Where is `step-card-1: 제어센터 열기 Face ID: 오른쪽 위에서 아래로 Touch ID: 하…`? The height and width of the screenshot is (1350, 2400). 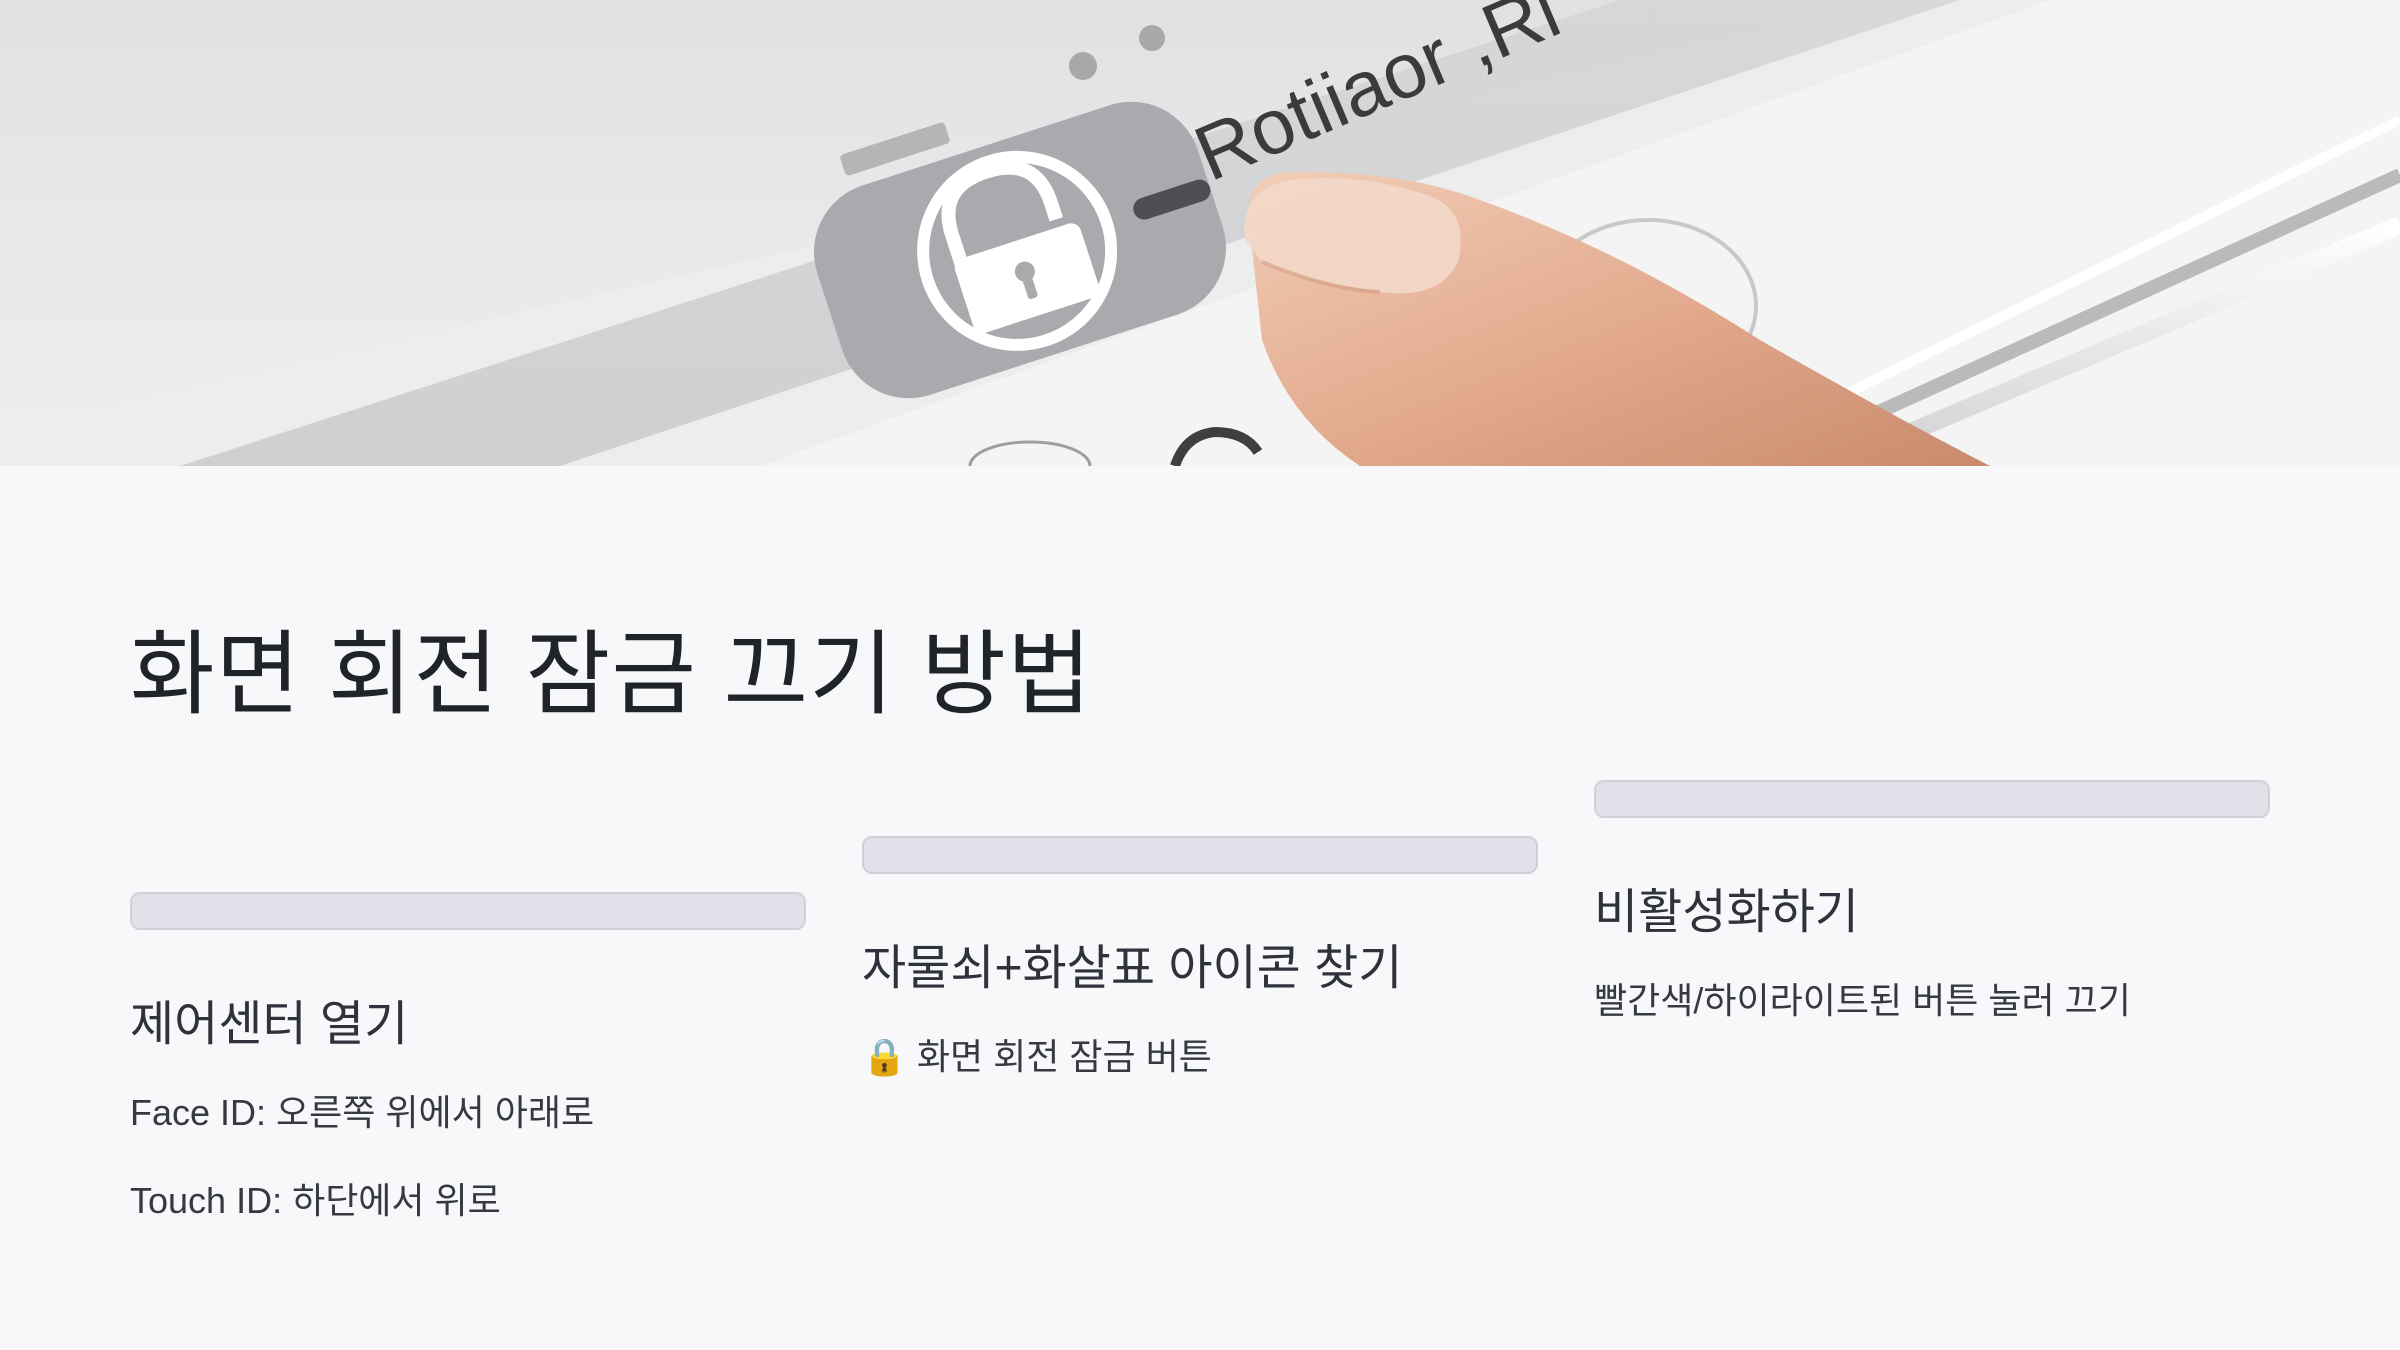 step-card-1: 제어센터 열기 Face ID: 오른쪽 위에서 아래로 Touch ID: 하… is located at coordinates (468, 1058).